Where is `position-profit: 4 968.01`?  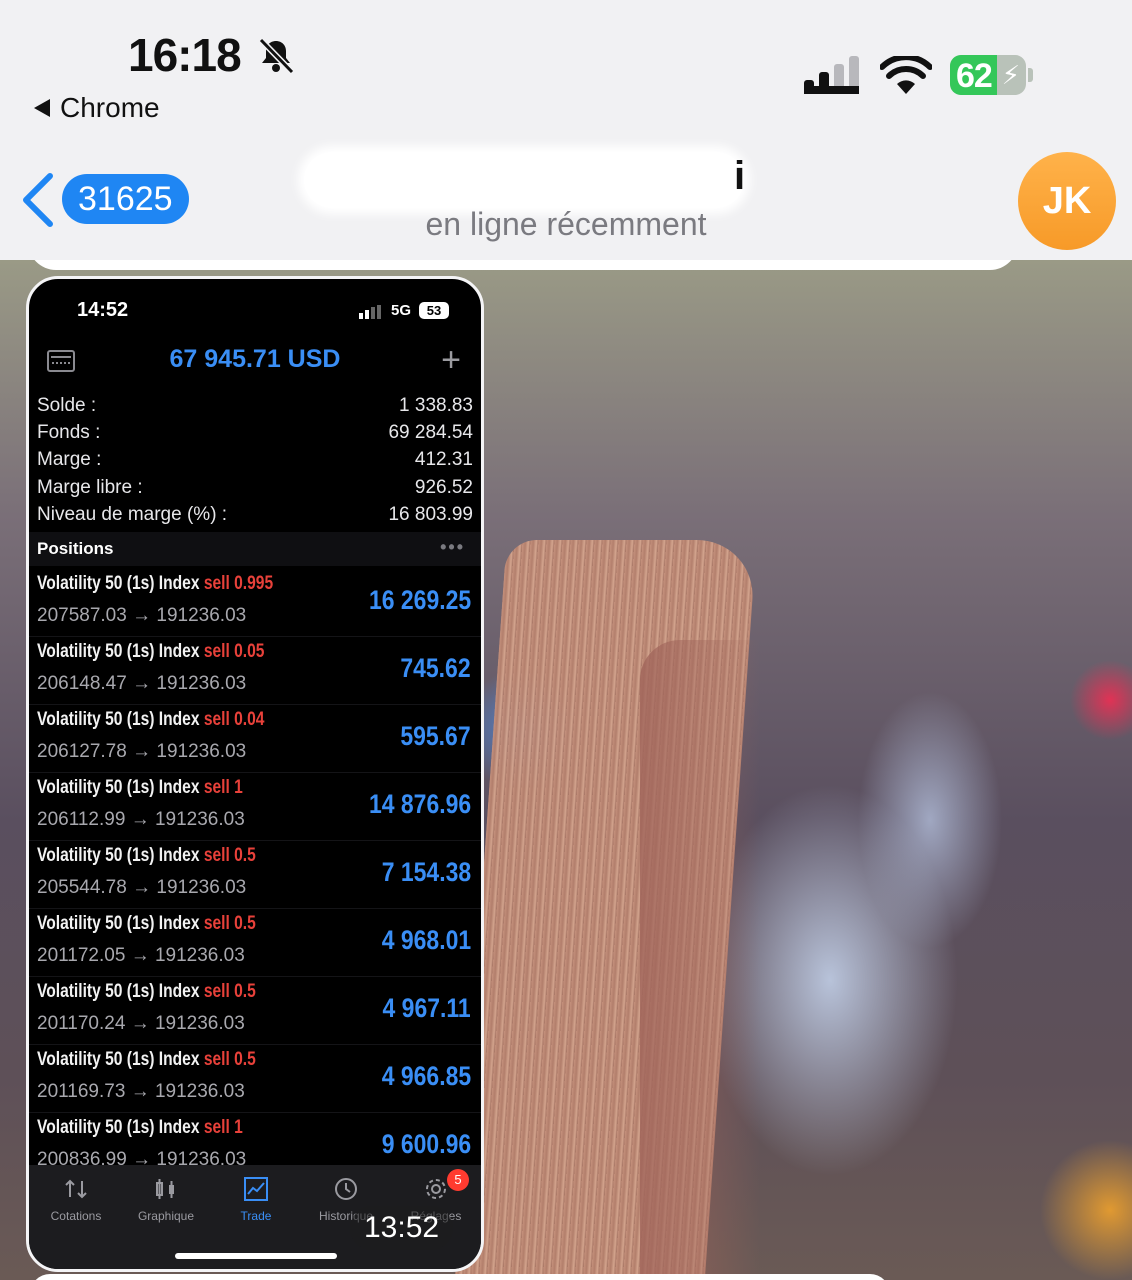 position-profit: 4 968.01 is located at coordinates (426, 940).